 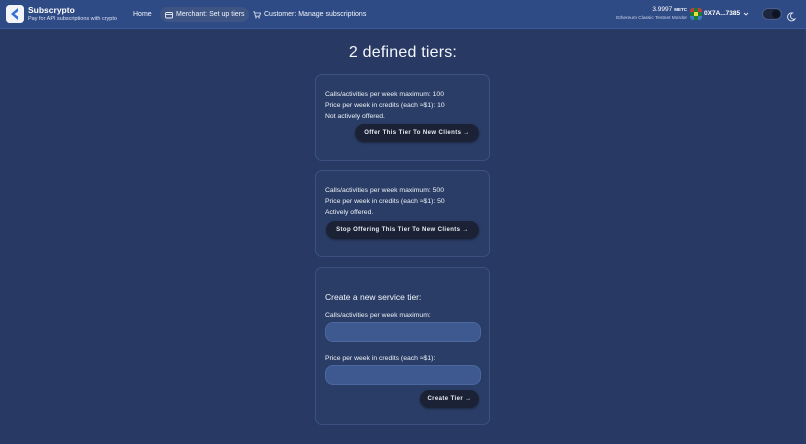 I want to click on merchant-icon, so click(x=169, y=15).